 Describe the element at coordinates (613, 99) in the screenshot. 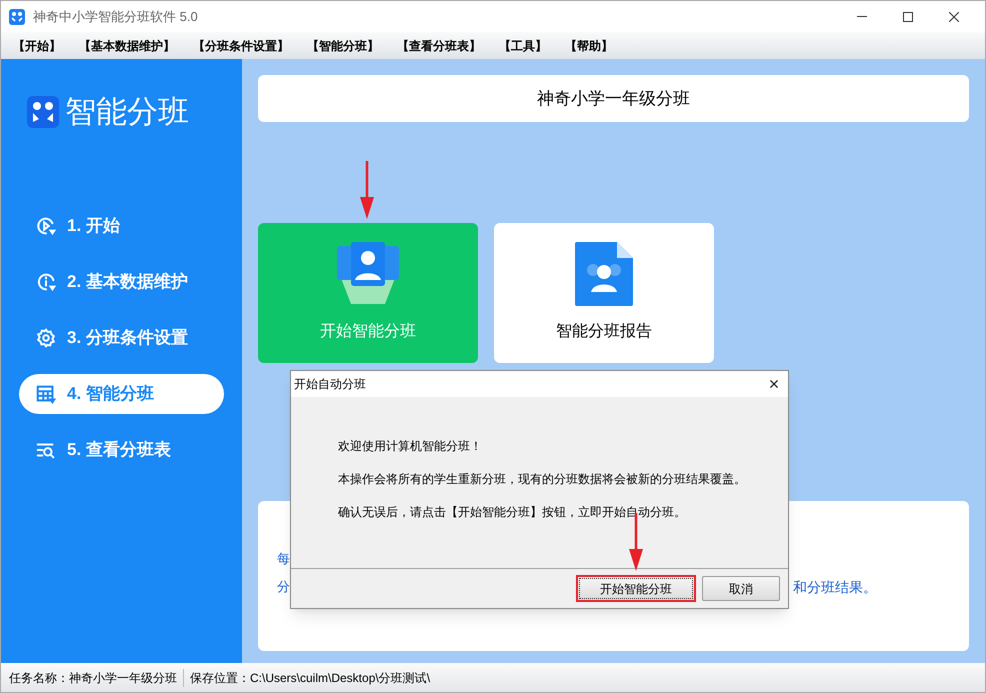

I see `header-title: 神奇小学一年级分班` at that location.